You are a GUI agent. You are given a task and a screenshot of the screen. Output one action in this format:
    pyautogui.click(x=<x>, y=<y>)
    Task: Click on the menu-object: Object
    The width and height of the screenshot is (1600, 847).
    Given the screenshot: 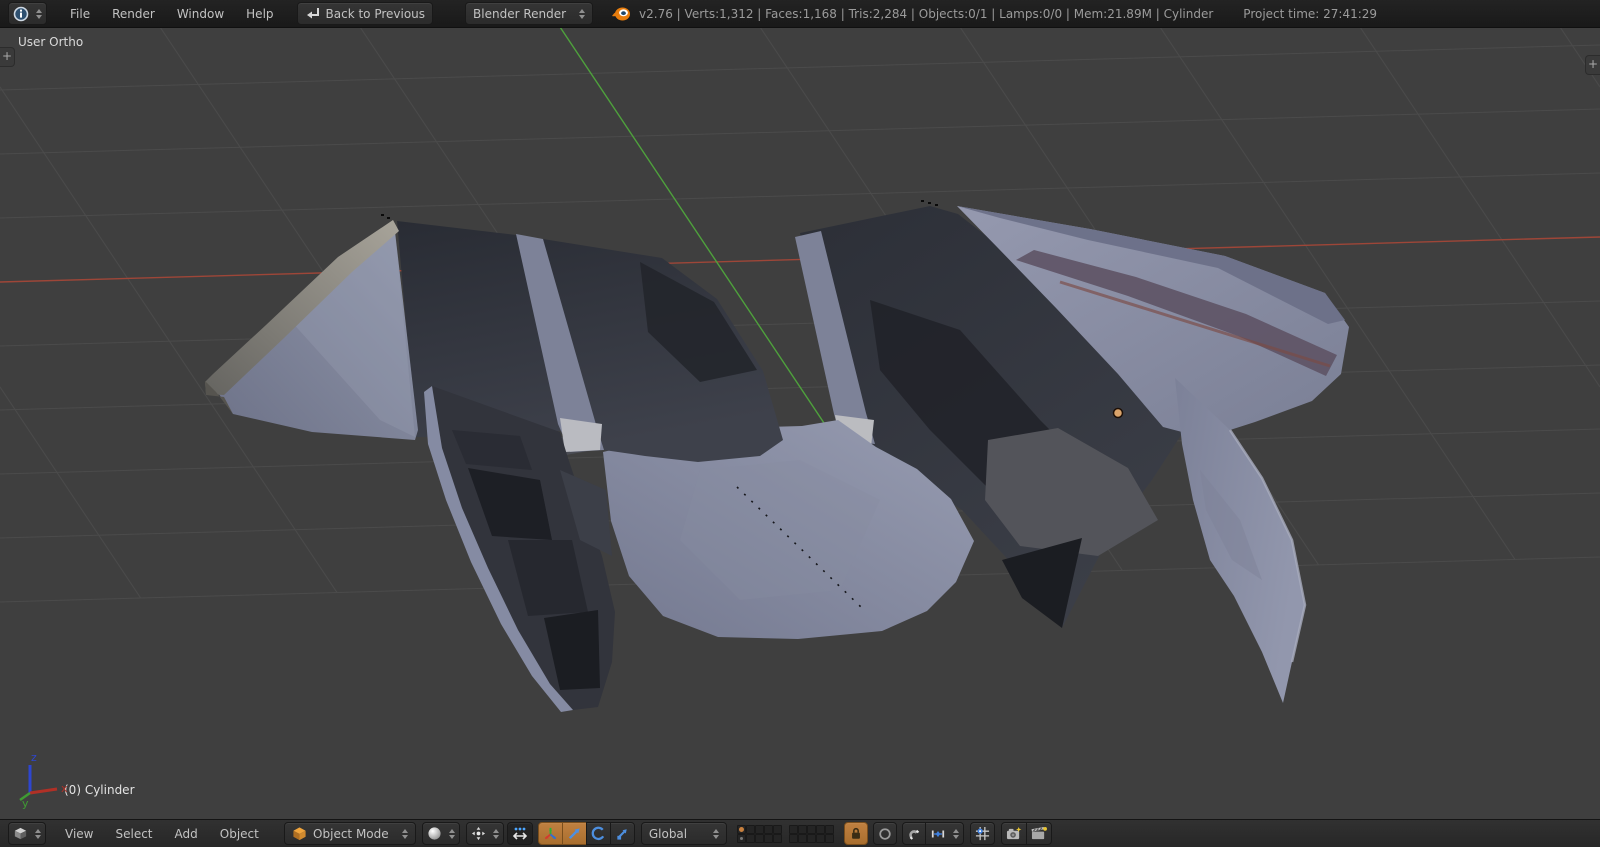 What is the action you would take?
    pyautogui.click(x=239, y=834)
    